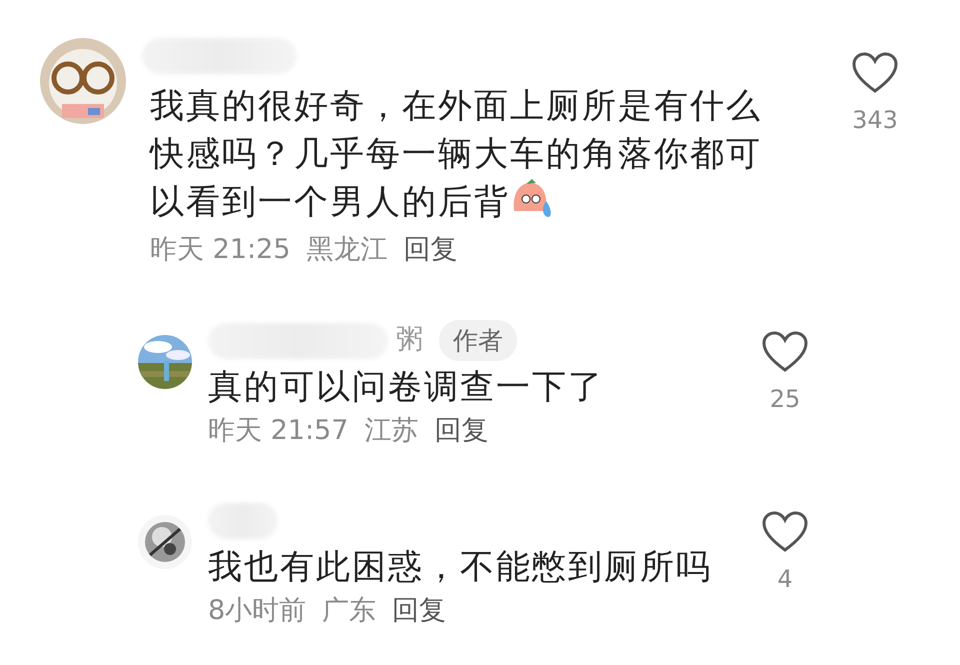  What do you see at coordinates (785, 579) in the screenshot?
I see `like-count: 4` at bounding box center [785, 579].